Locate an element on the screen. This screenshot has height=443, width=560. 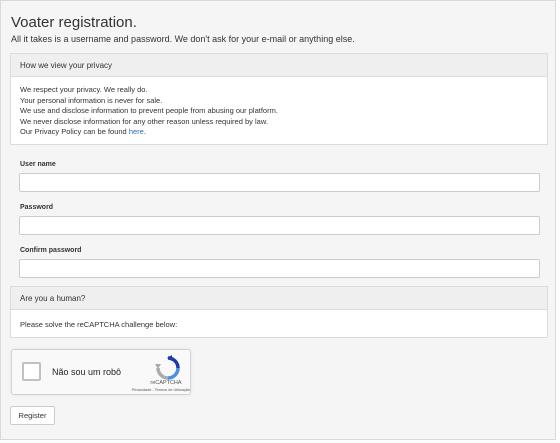
page-title: Voater registration. is located at coordinates (74, 22).